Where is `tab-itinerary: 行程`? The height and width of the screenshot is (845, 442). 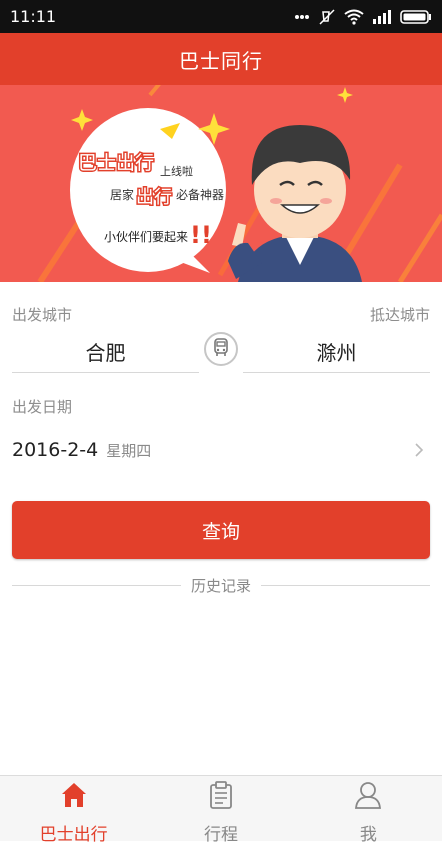 tab-itinerary: 行程 is located at coordinates (220, 810).